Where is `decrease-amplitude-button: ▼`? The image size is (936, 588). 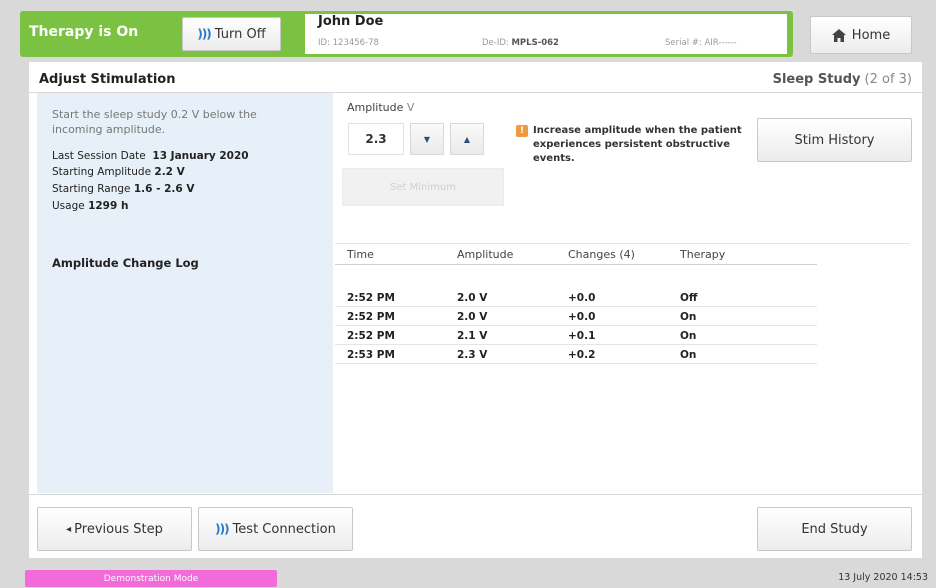
decrease-amplitude-button: ▼ is located at coordinates (427, 139).